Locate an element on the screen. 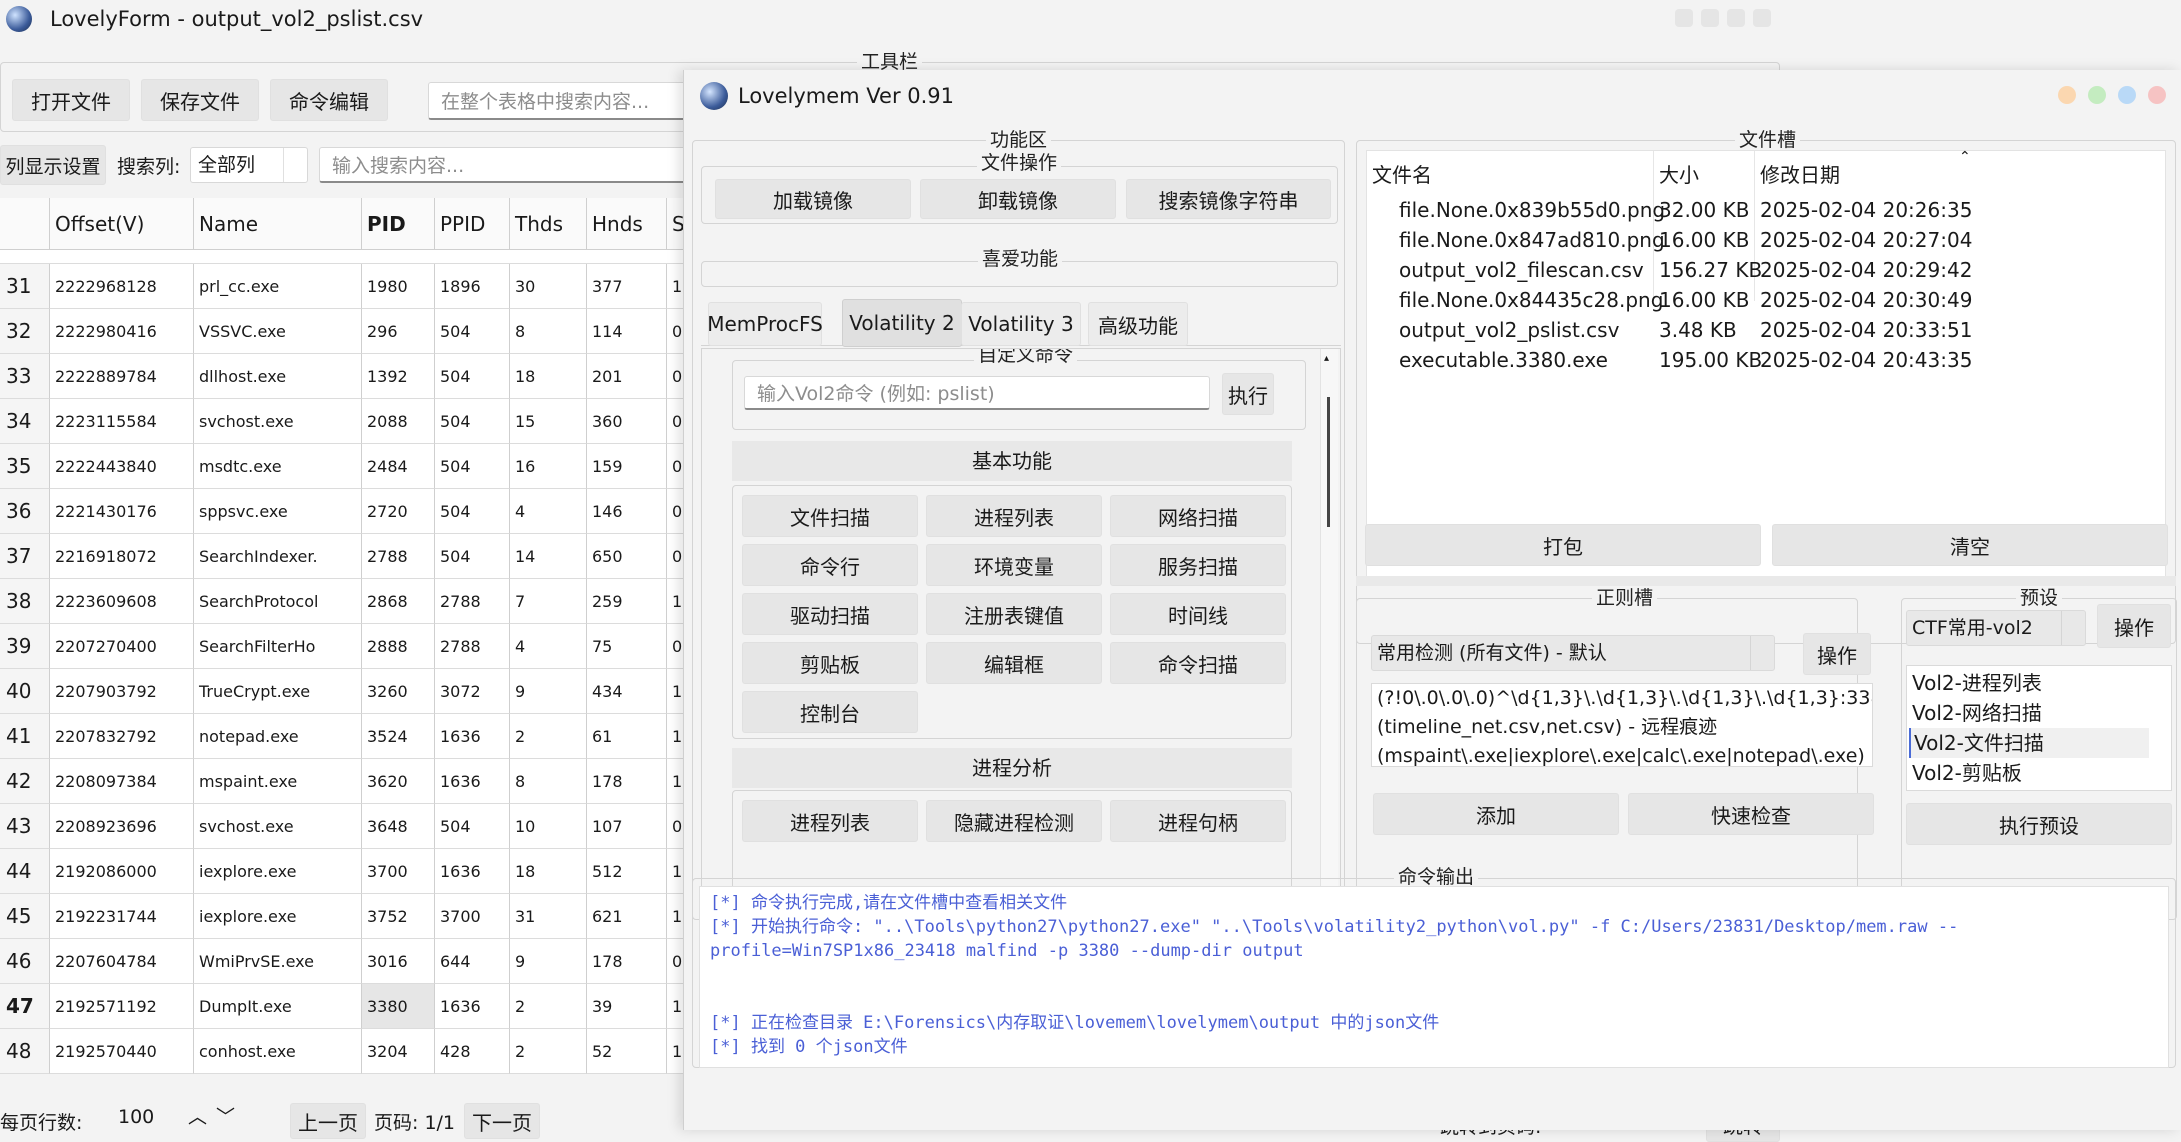  basic-function-button: 服务扫描 is located at coordinates (1198, 565).